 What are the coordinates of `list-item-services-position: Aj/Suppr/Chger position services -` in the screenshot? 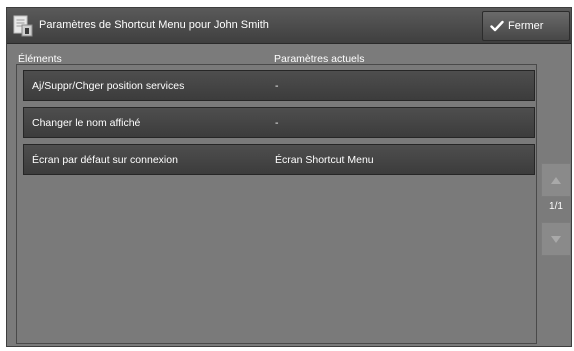 It's located at (279, 85).